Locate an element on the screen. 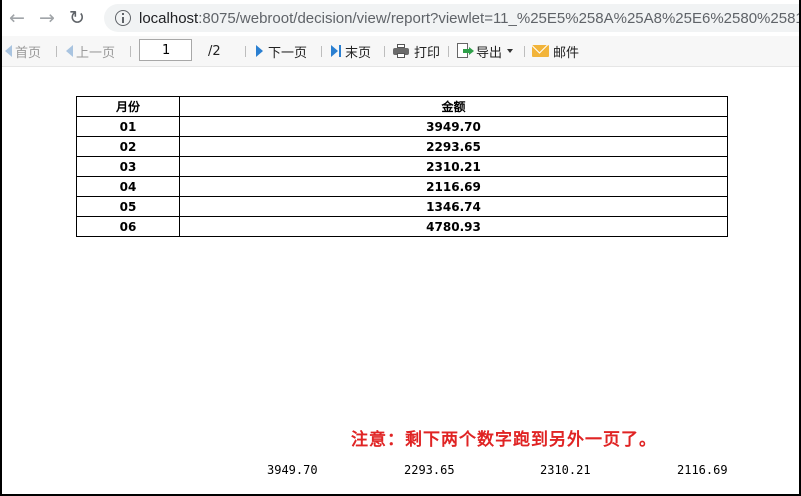  info-icon is located at coordinates (123, 18).